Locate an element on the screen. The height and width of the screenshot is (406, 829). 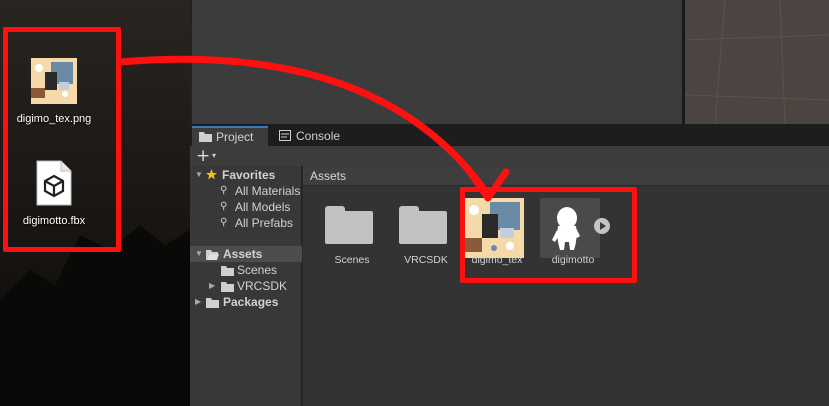
console-icon is located at coordinates (285, 135).